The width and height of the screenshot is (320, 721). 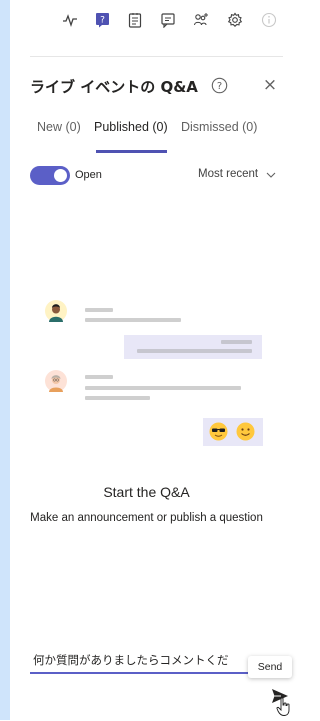 I want to click on open-toggle, so click(x=50, y=175).